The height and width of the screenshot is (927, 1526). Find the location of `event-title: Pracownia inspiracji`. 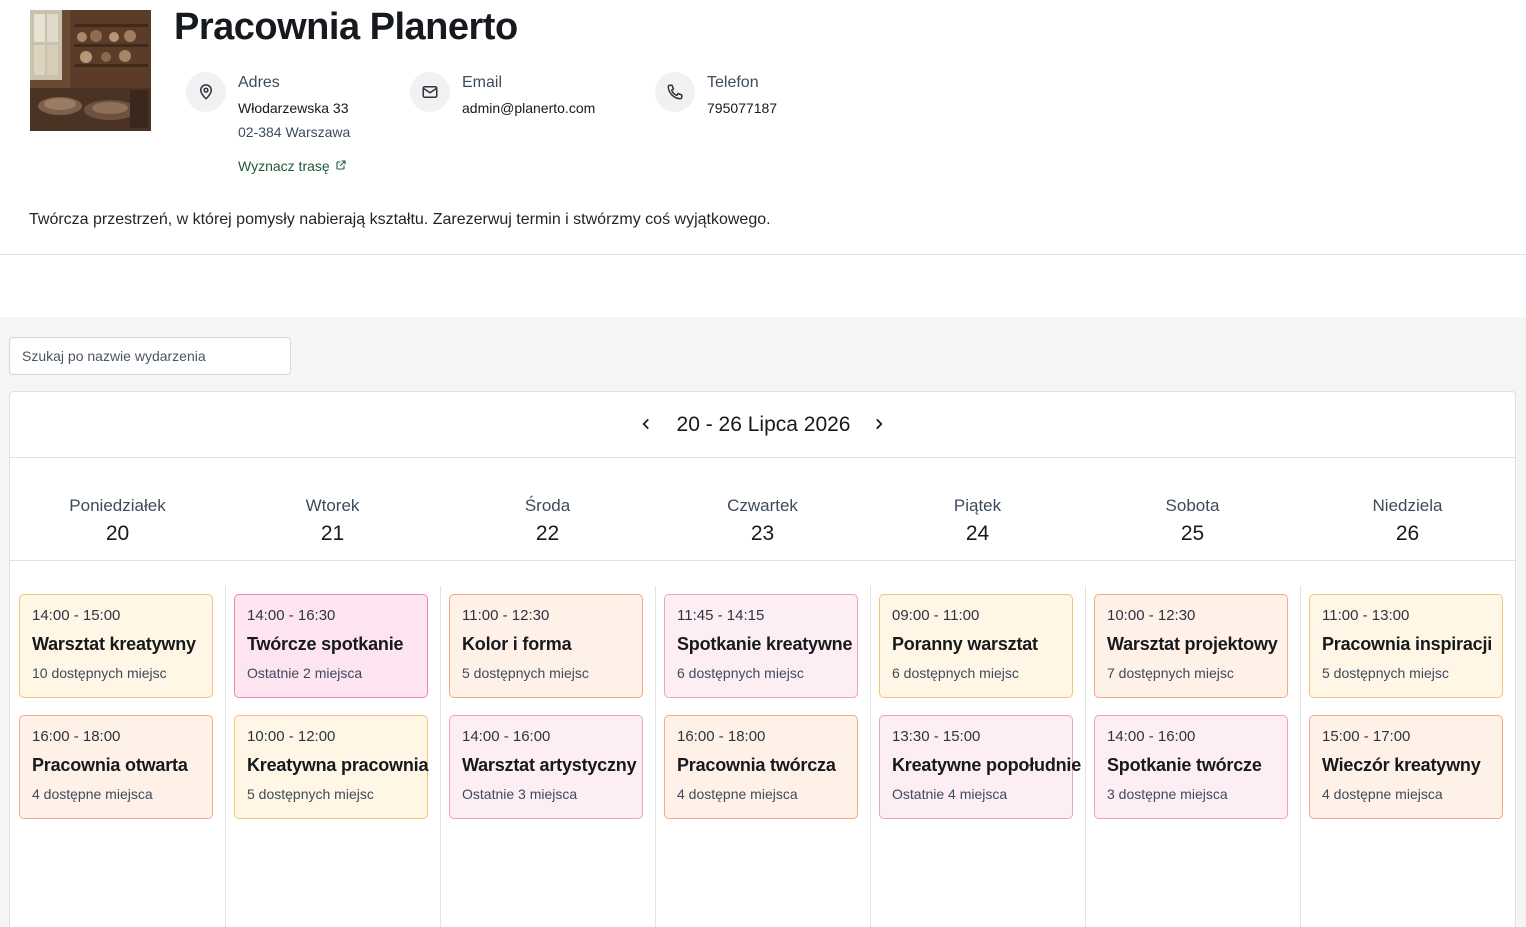

event-title: Pracownia inspiracji is located at coordinates (1407, 644).